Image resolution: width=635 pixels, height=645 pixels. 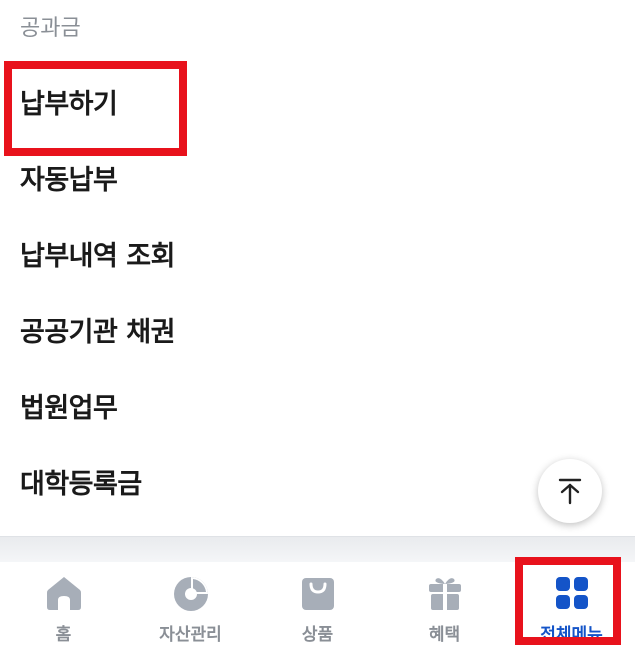 I want to click on menu-item-public-bonds: 공공기관 채권, so click(x=317, y=329).